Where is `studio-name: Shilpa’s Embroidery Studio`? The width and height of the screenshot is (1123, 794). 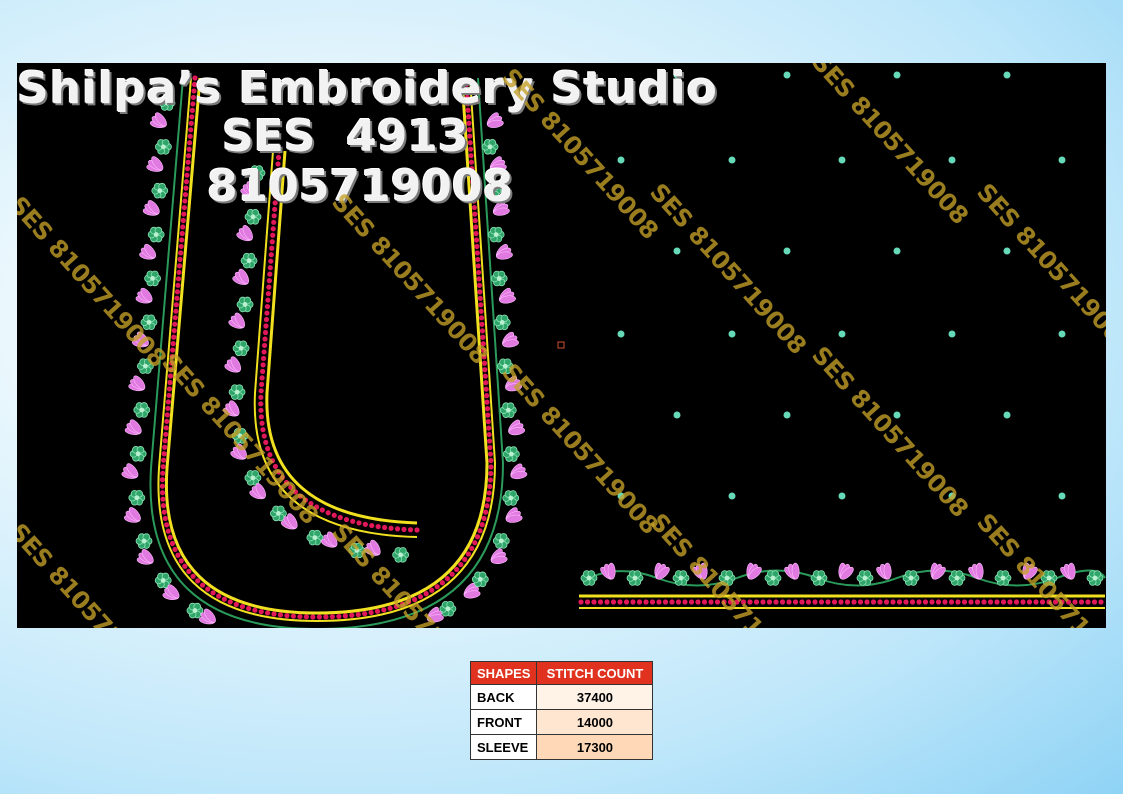
studio-name: Shilpa’s Embroidery Studio is located at coordinates (367, 88).